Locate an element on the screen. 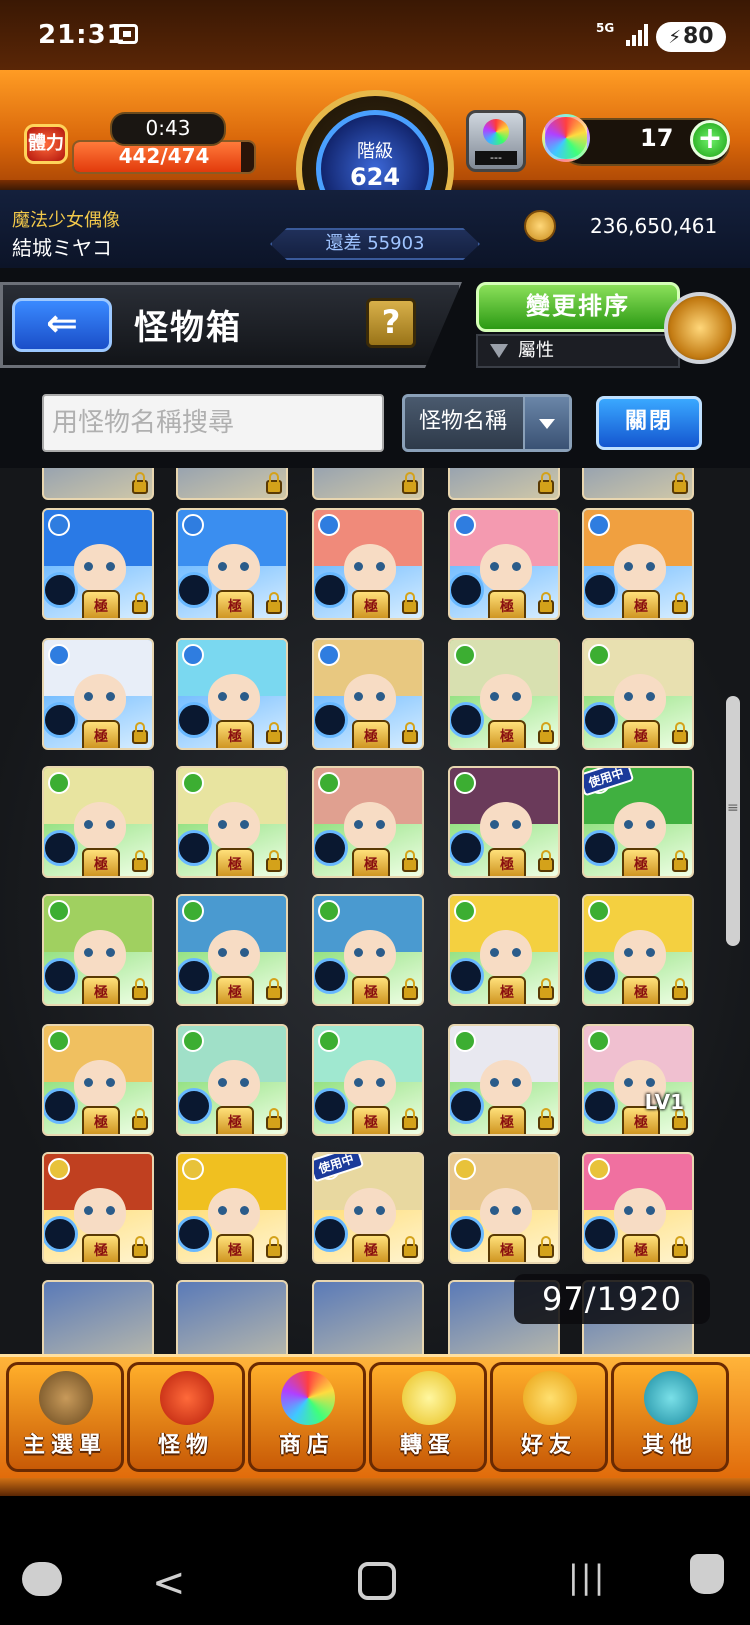  orb-icon is located at coordinates (566, 138).